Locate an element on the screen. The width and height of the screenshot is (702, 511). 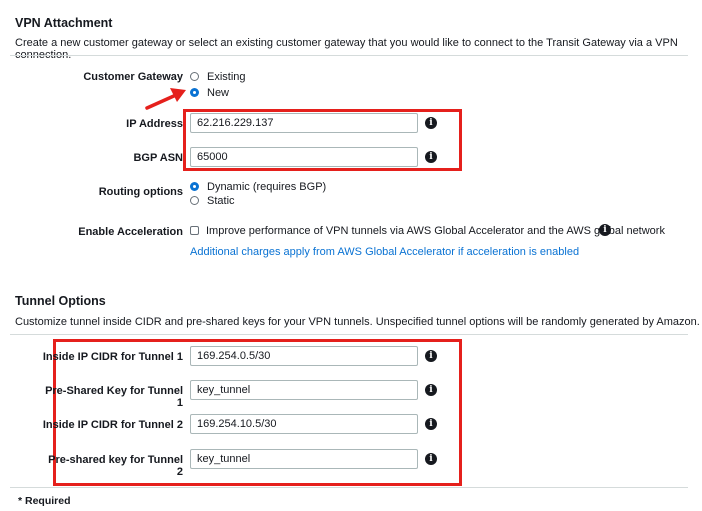
new-radio is located at coordinates (194, 92).